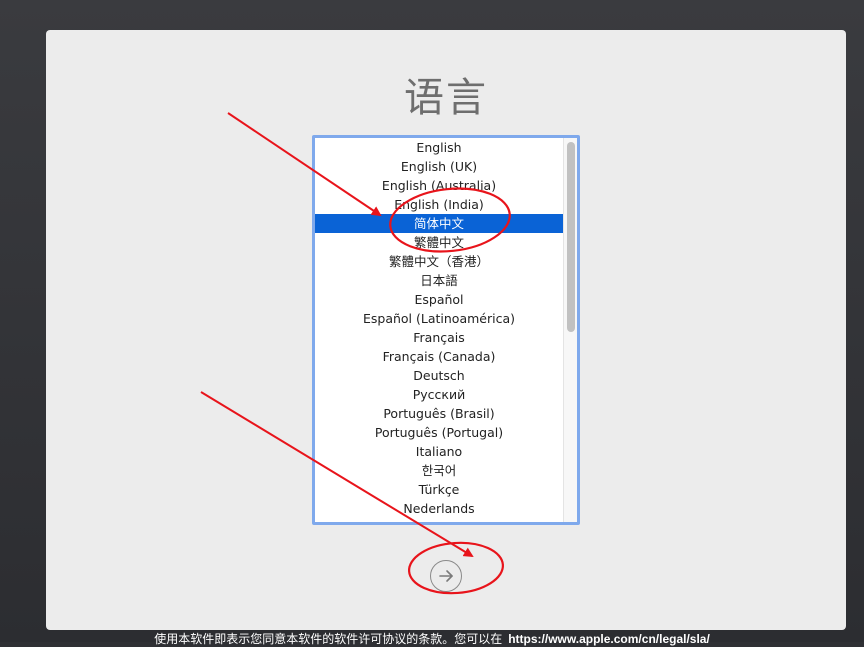 The height and width of the screenshot is (647, 864). What do you see at coordinates (439, 261) in the screenshot?
I see `language-item: 繁體中文（香港）` at bounding box center [439, 261].